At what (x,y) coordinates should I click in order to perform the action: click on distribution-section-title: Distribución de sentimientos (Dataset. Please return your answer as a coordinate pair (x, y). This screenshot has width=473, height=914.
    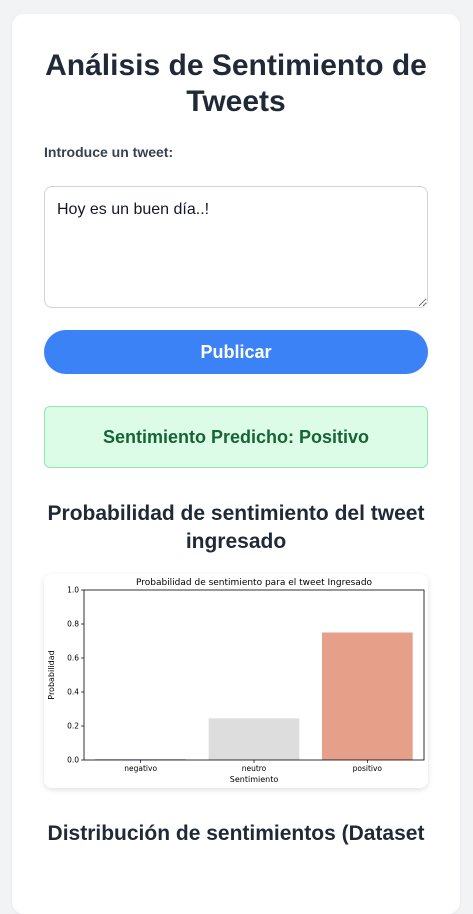
    Looking at the image, I should click on (236, 833).